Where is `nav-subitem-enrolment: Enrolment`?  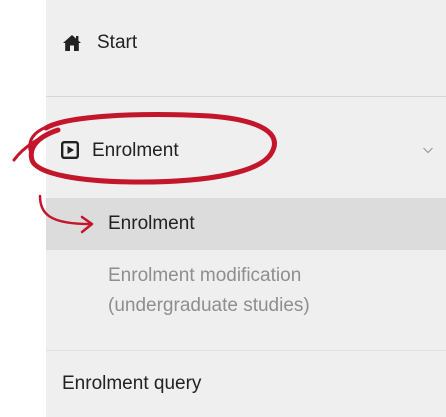
nav-subitem-enrolment: Enrolment is located at coordinates (246, 224).